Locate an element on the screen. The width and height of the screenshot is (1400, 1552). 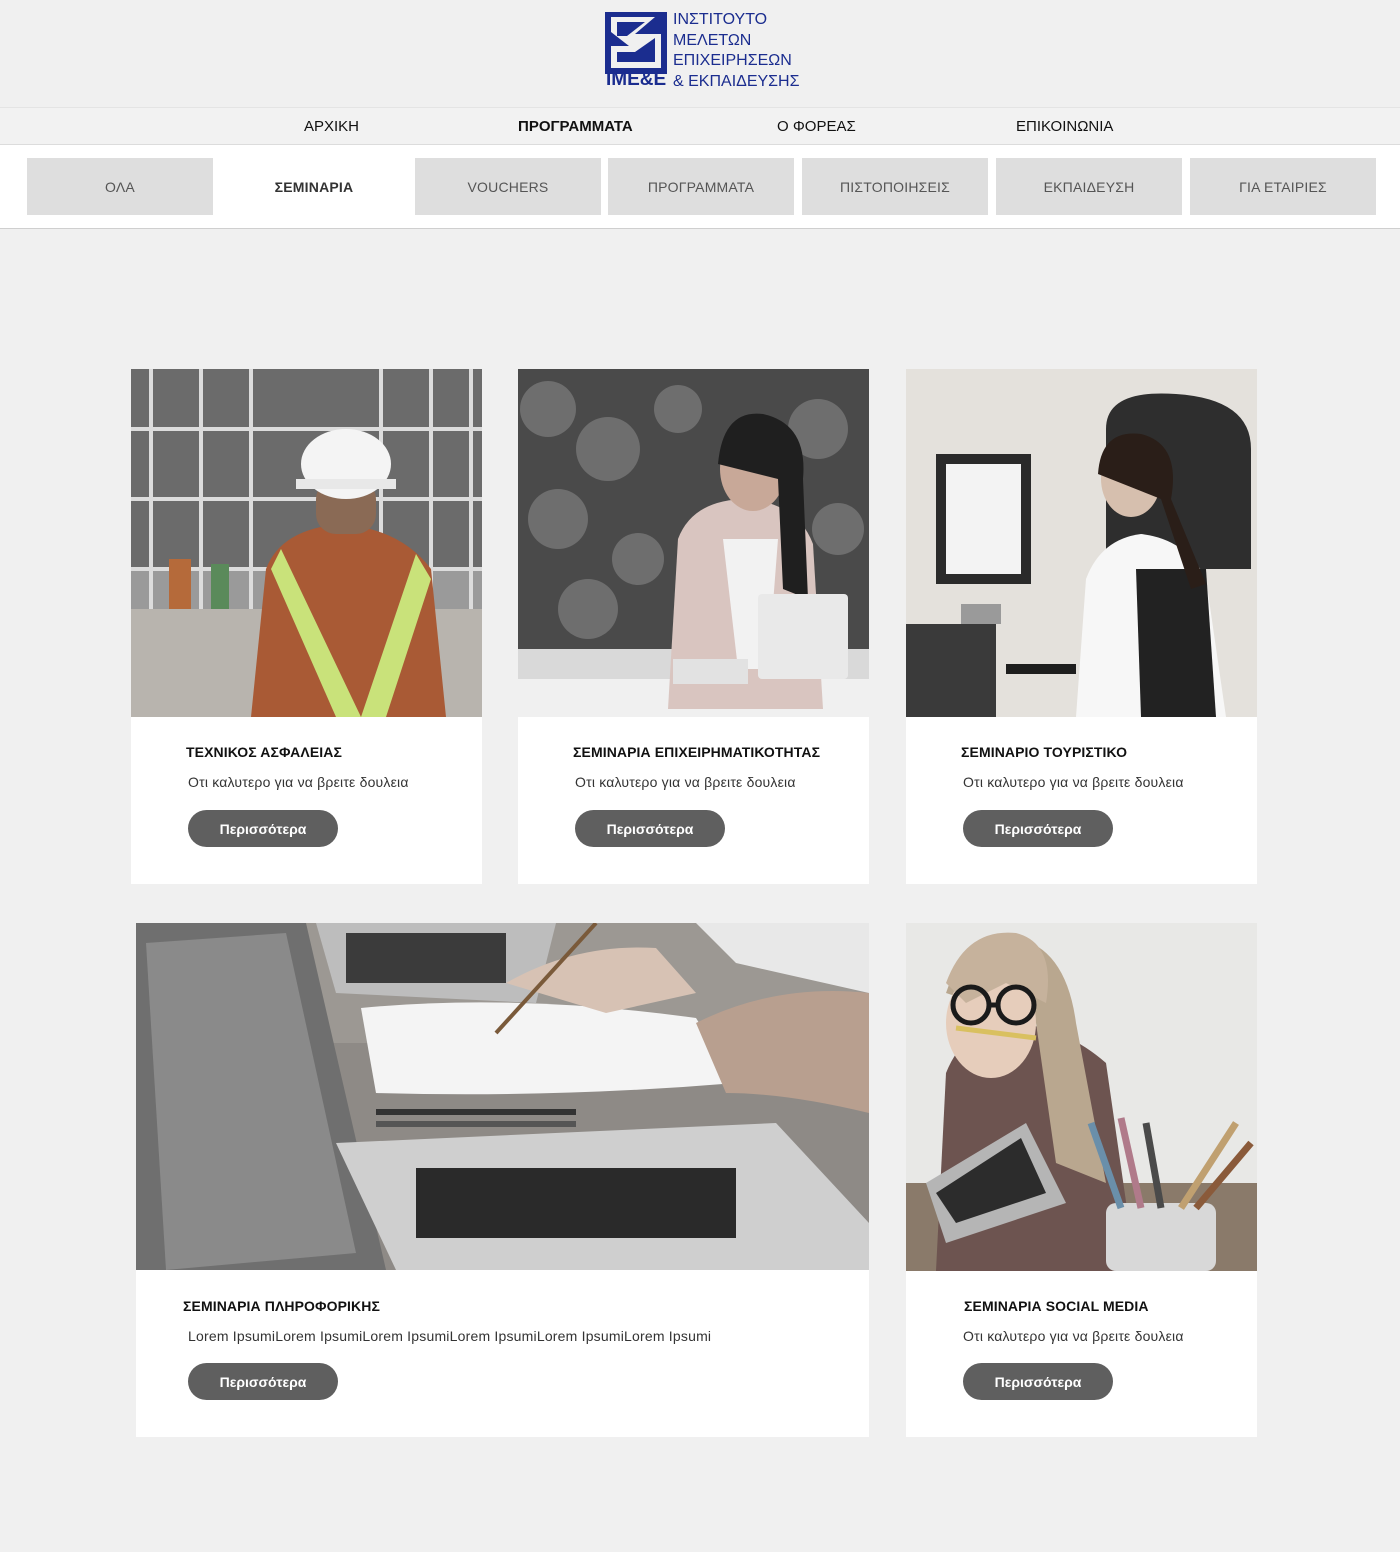
filter-tab-all: ΟΛΑ is located at coordinates (120, 186).